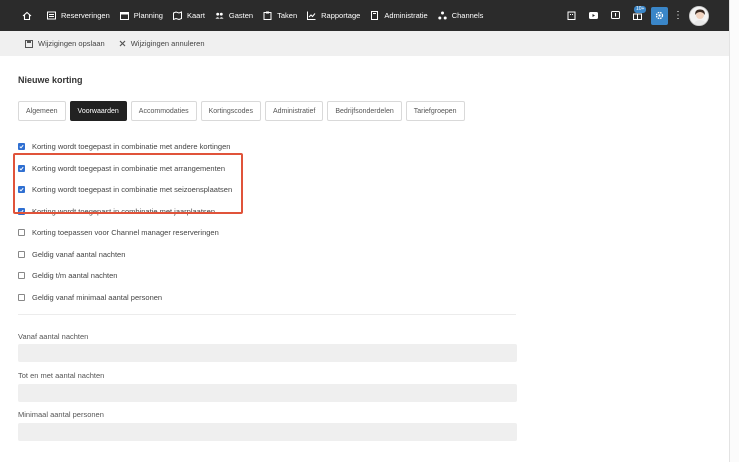 The width and height of the screenshot is (739, 462). What do you see at coordinates (678, 15) in the screenshot?
I see `more-vertical-icon: ⋮` at bounding box center [678, 15].